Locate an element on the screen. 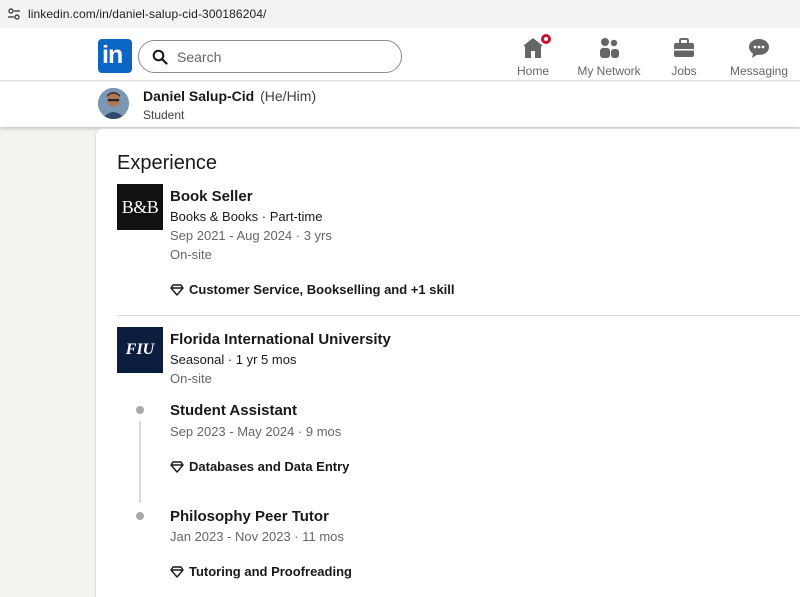 The width and height of the screenshot is (800, 597). nav-messaging: Messaging is located at coordinates (759, 57).